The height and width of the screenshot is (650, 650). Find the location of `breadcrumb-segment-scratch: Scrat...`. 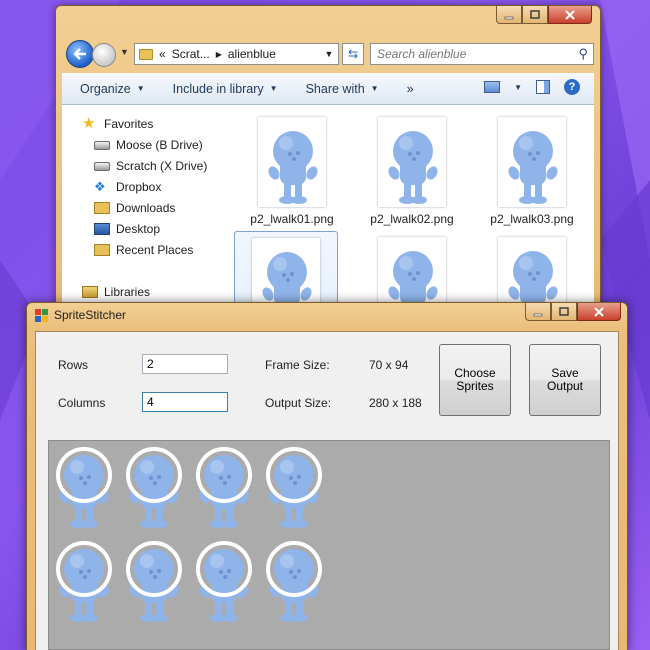

breadcrumb-segment-scratch: Scrat... is located at coordinates (191, 54).